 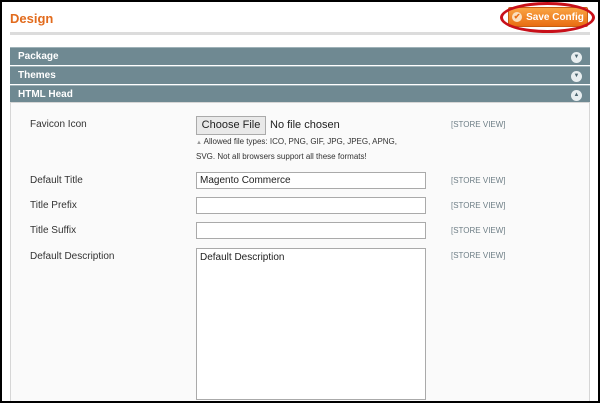 I want to click on warning-icon: ▲, so click(x=200, y=143).